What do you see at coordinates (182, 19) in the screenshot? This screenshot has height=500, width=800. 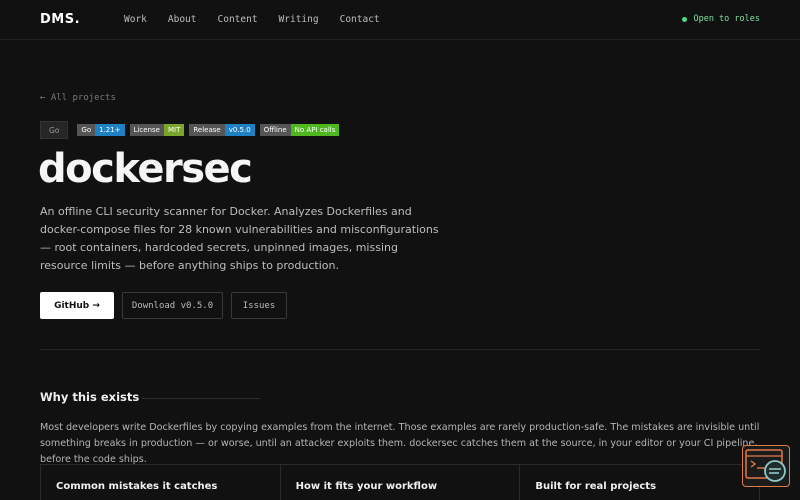 I see `nav-link-about: About` at bounding box center [182, 19].